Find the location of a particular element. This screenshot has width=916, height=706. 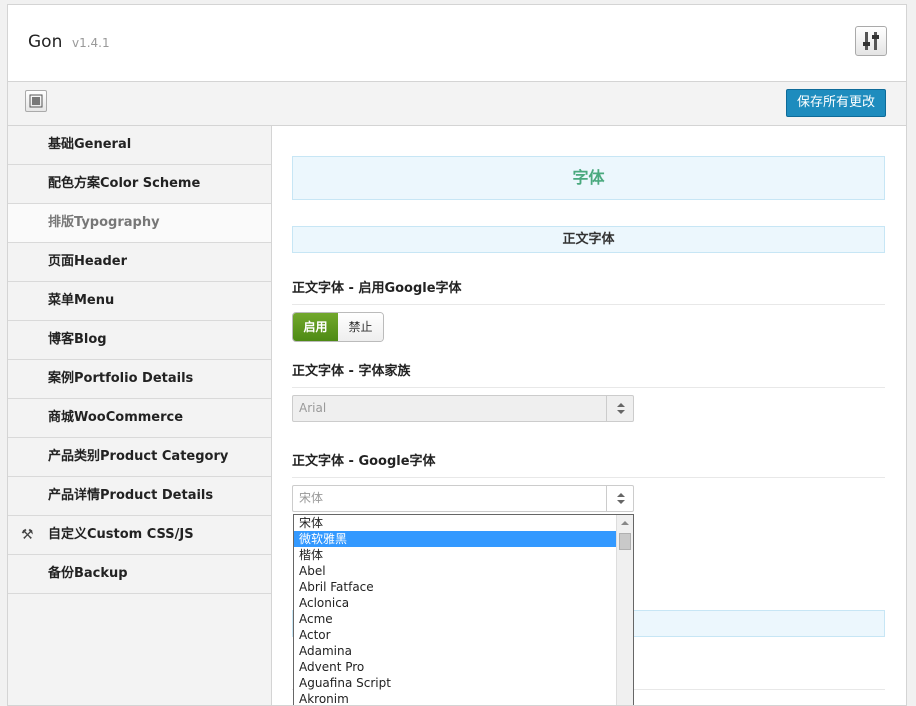

sidebar-item-label: 菜单Menu is located at coordinates (81, 300).